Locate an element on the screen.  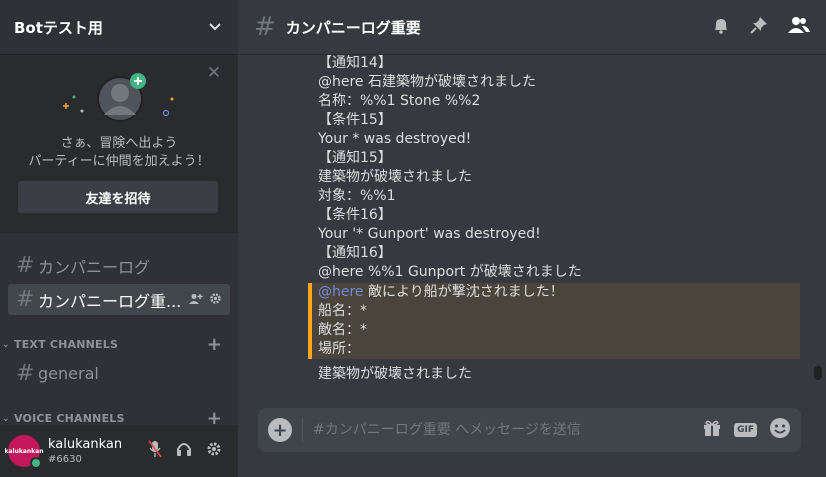
category-label: VOICE CHANNELS is located at coordinates (69, 418).